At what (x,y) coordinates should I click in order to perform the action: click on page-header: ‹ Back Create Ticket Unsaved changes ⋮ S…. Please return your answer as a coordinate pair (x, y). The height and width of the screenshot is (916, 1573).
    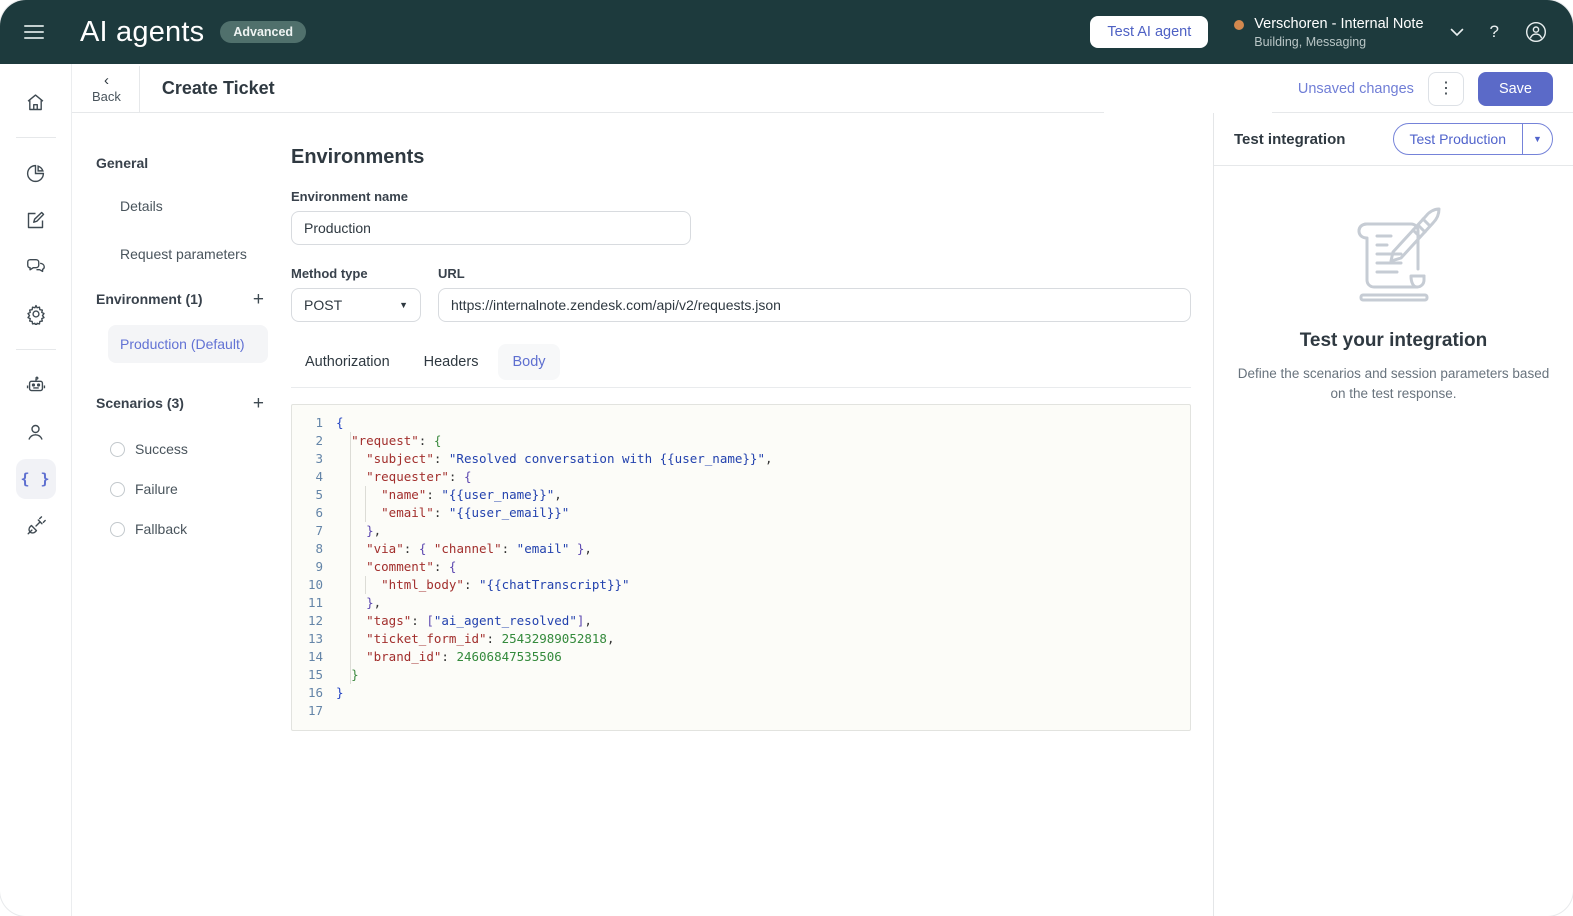
    Looking at the image, I should click on (822, 88).